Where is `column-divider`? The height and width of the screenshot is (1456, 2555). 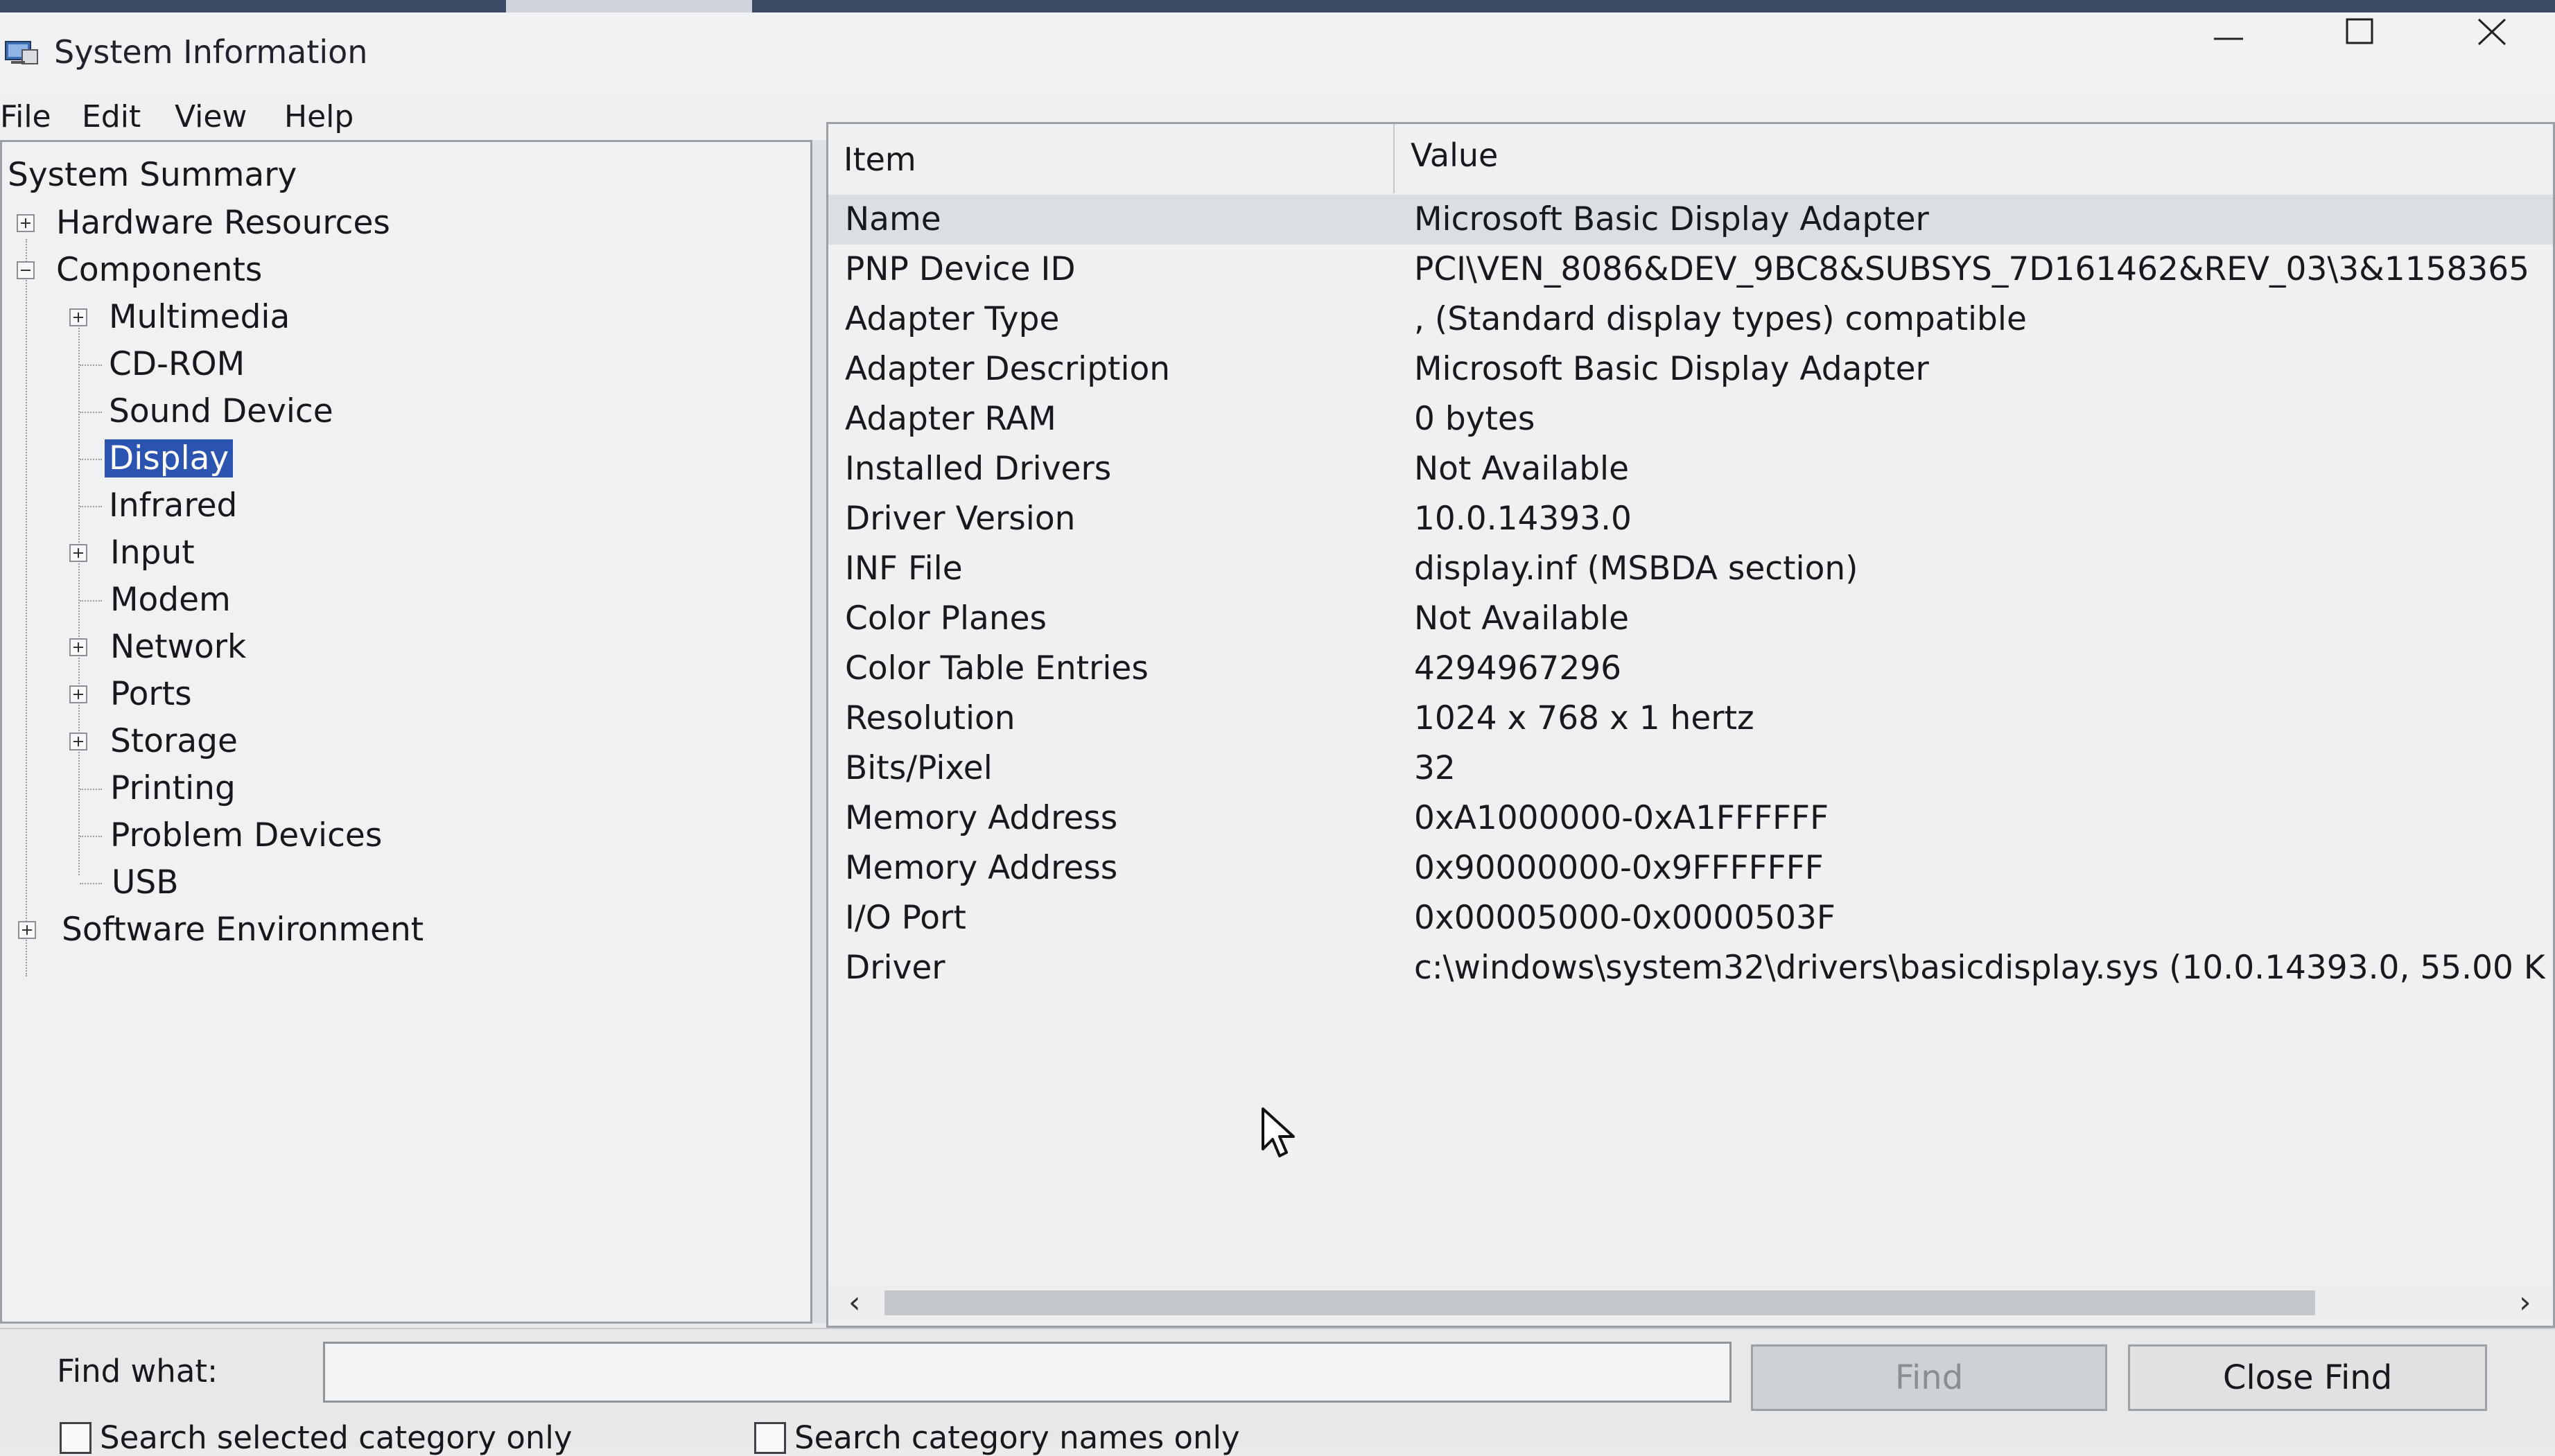
column-divider is located at coordinates (1394, 159).